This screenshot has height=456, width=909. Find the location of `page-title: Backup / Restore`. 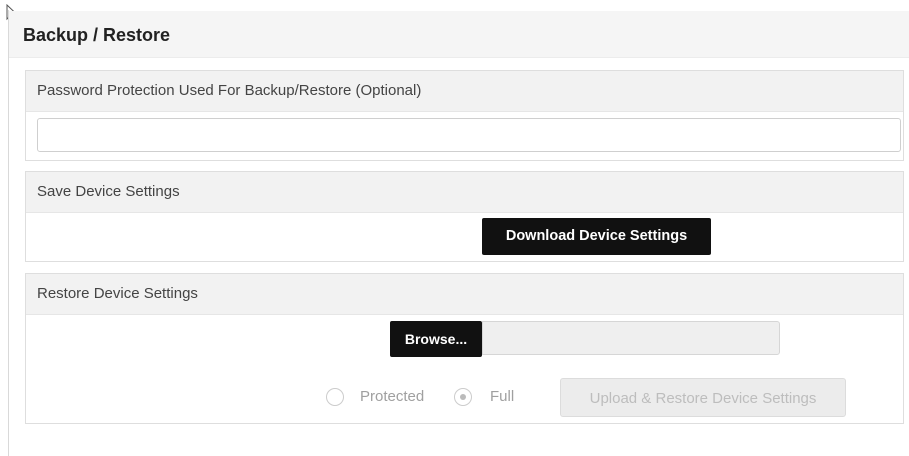

page-title: Backup / Restore is located at coordinates (97, 35).